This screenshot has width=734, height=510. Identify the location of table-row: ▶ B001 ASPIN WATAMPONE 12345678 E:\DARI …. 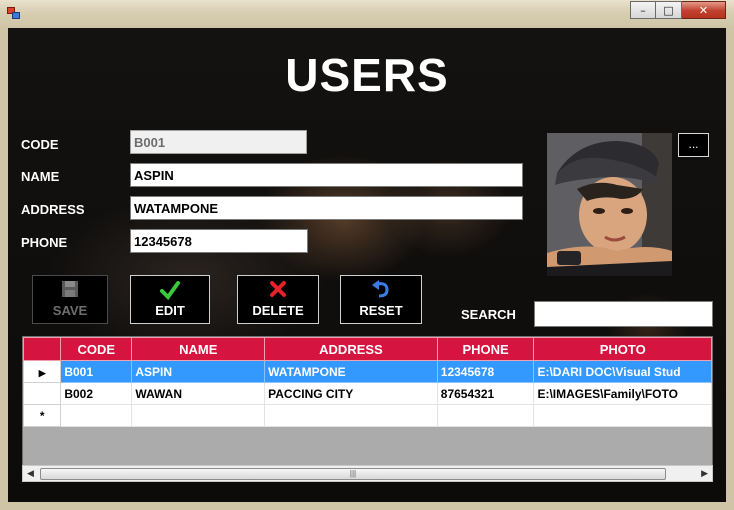
(367, 371).